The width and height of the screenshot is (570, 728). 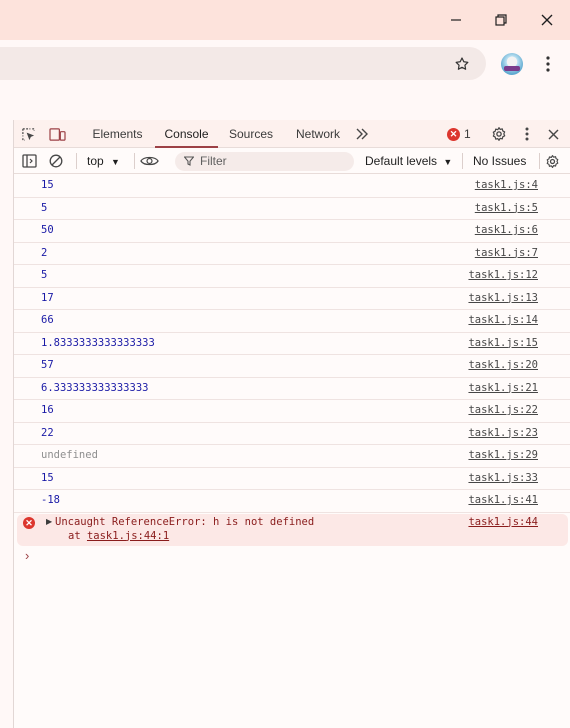 What do you see at coordinates (292, 276) in the screenshot?
I see `console-row: 5 task1.js:12` at bounding box center [292, 276].